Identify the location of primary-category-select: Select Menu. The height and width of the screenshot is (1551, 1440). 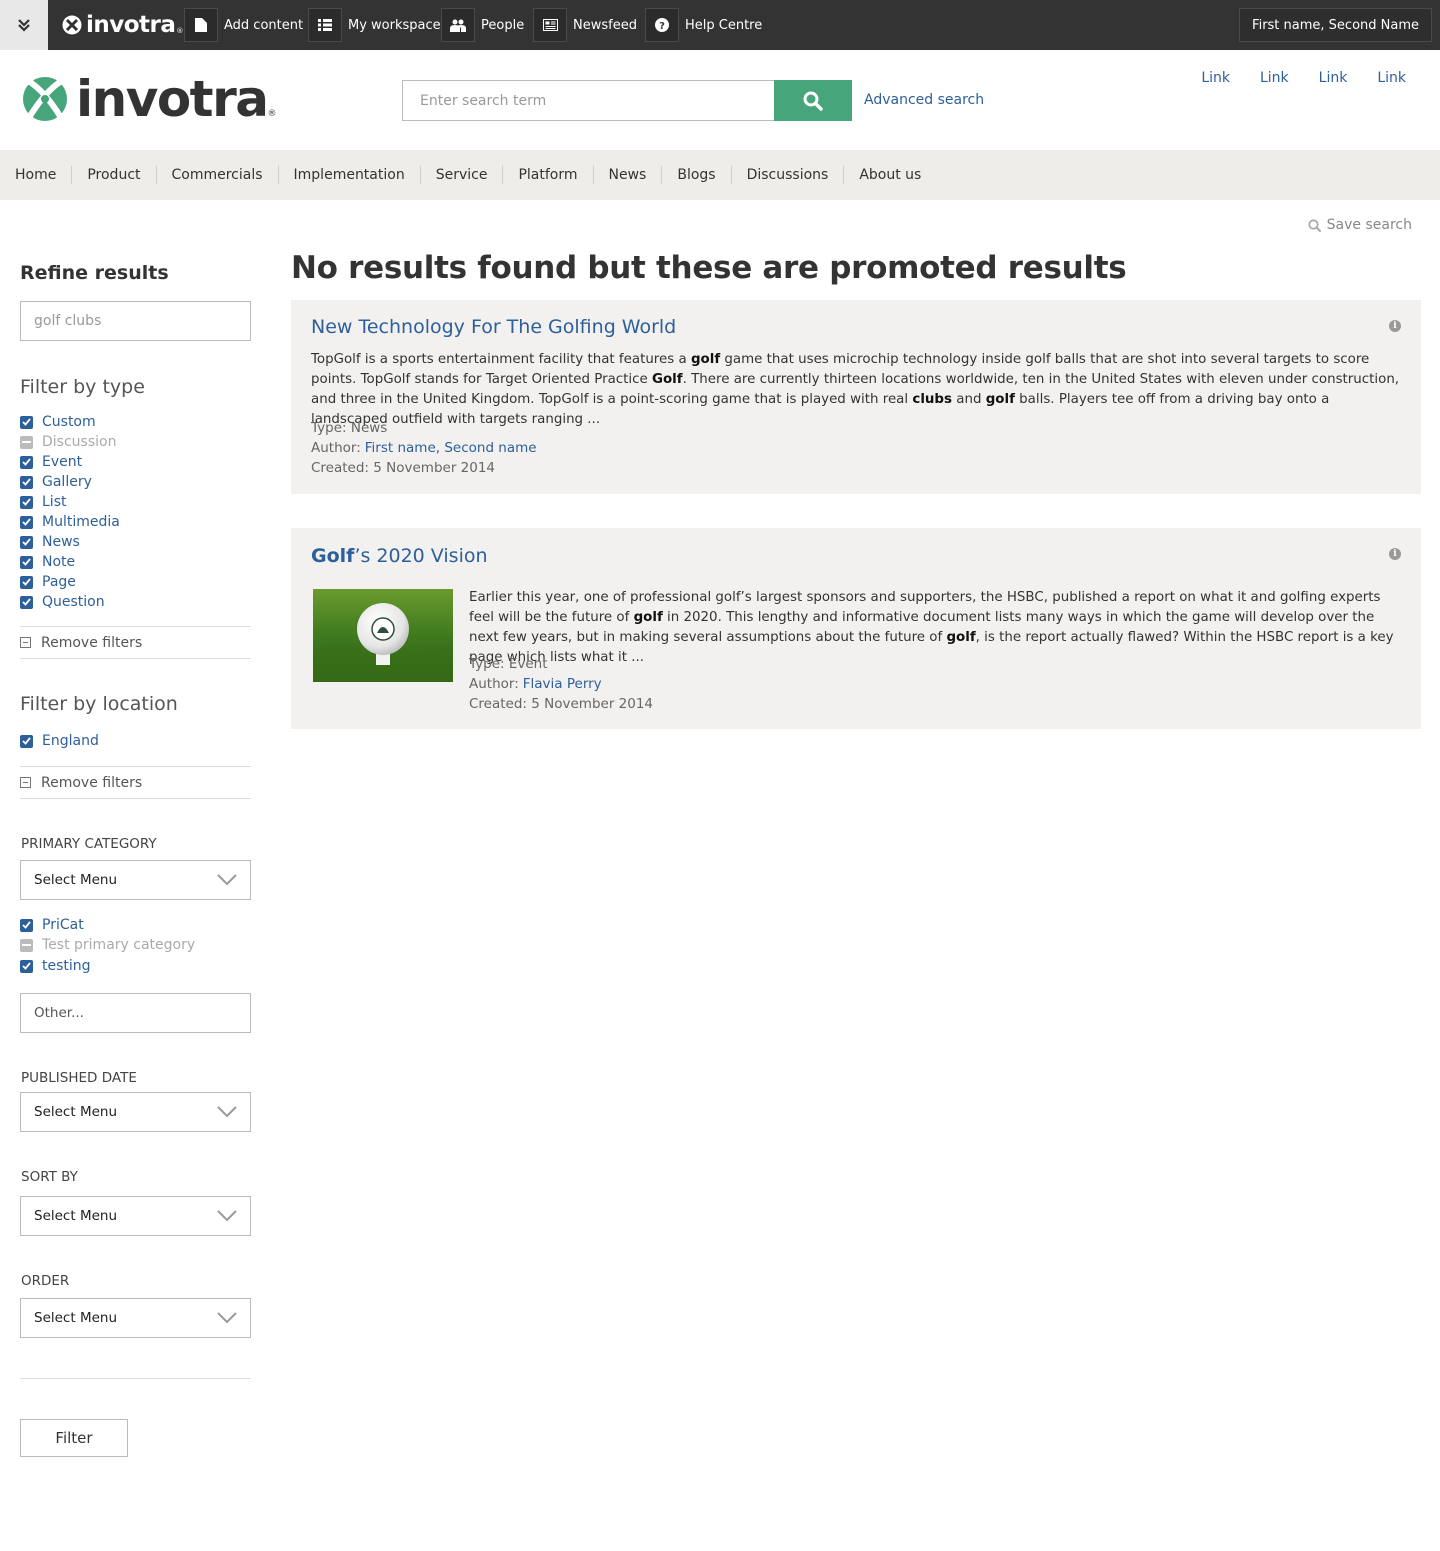
(135, 880).